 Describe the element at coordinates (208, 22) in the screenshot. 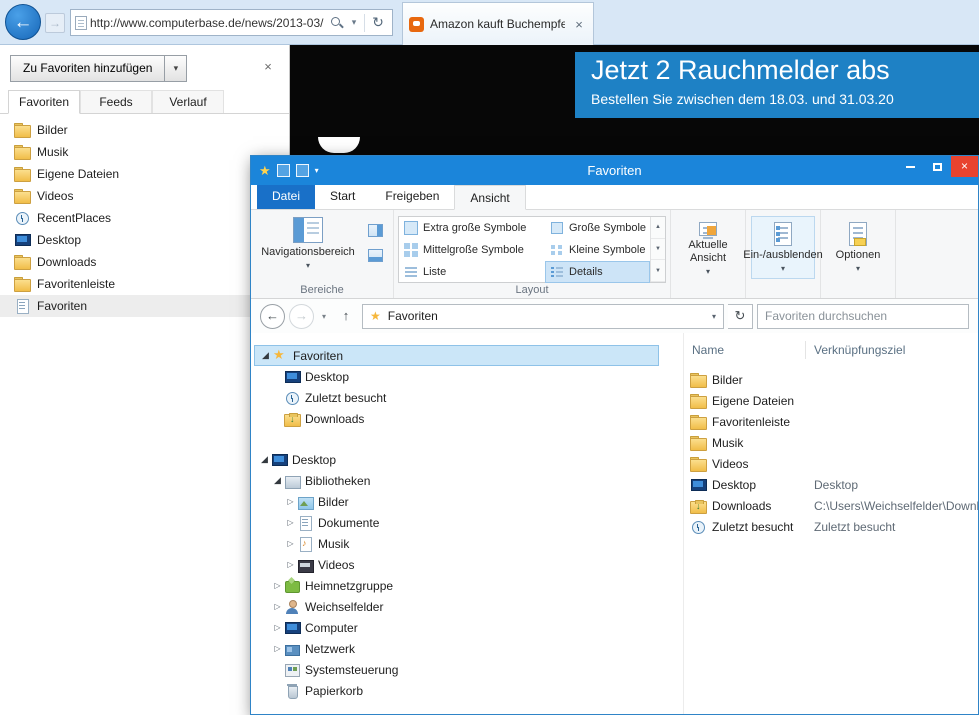

I see `url-input` at that location.